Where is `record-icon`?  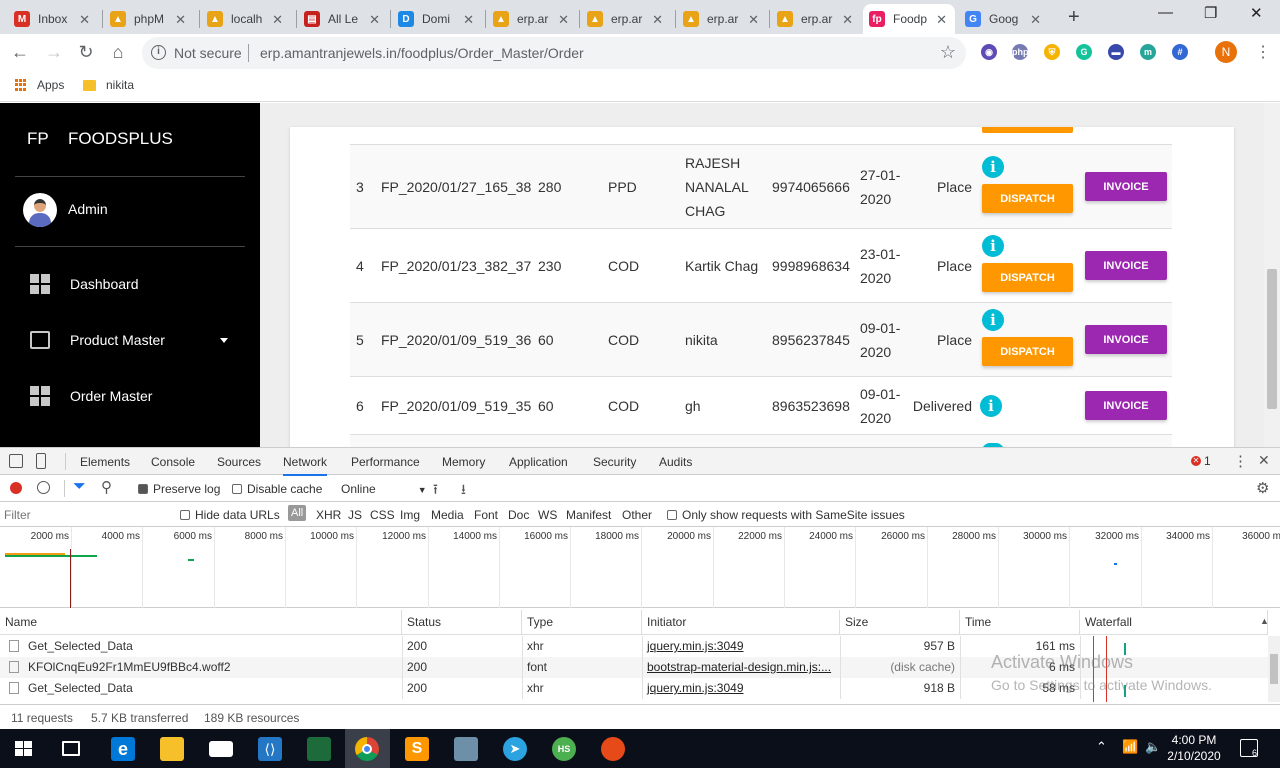
record-icon is located at coordinates (16, 488).